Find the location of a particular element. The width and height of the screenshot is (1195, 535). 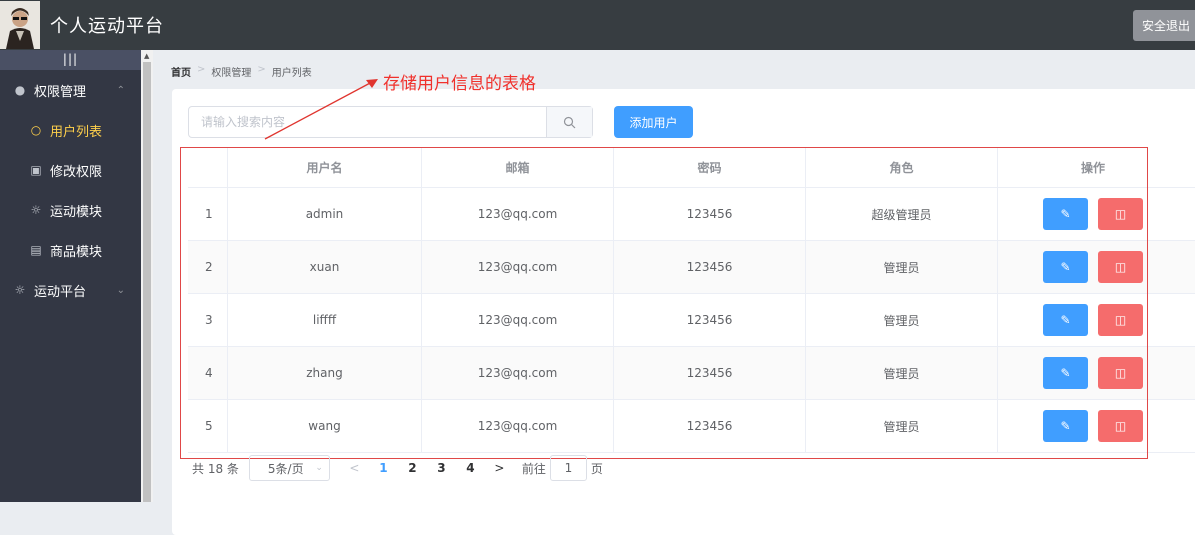

scroll-up-icon: ▲ is located at coordinates (146, 56).